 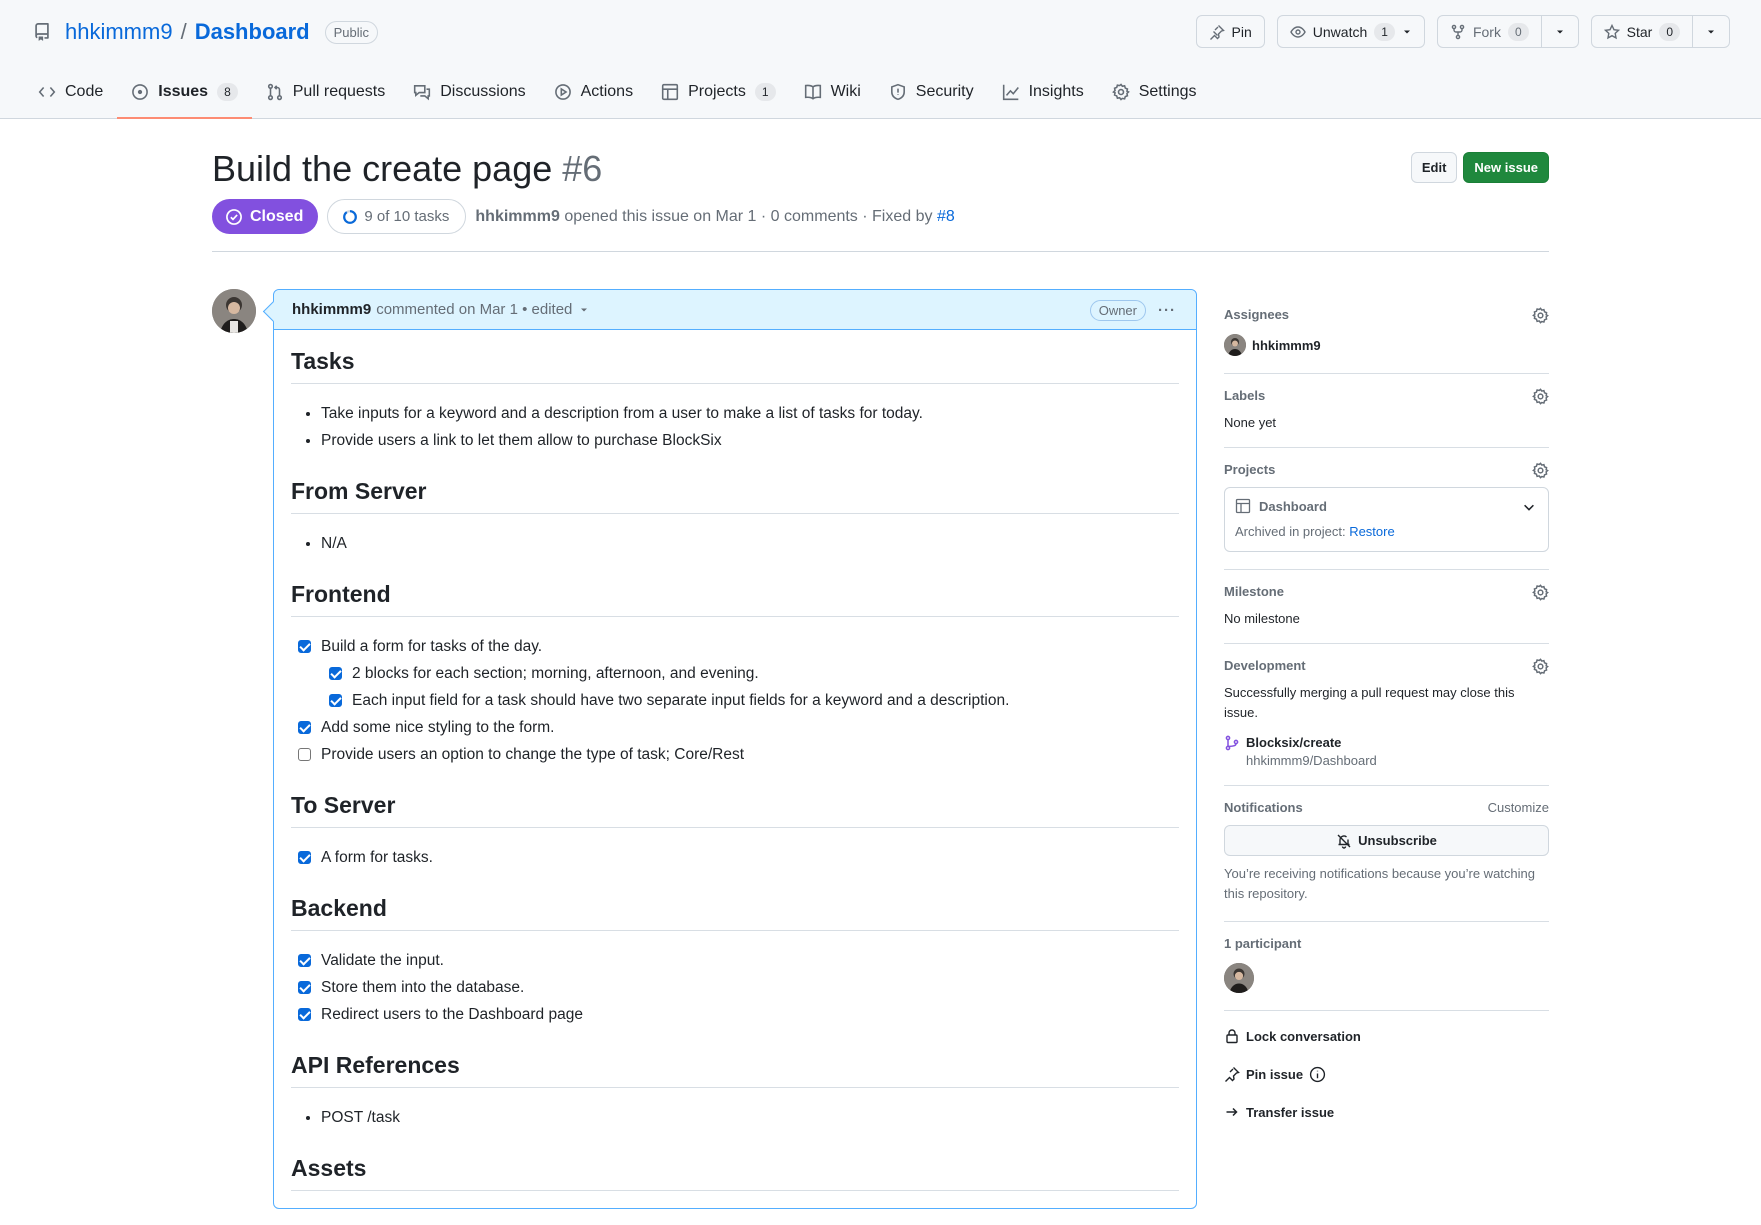 What do you see at coordinates (119, 32) in the screenshot?
I see `repo-owner-link: hhkimmm9` at bounding box center [119, 32].